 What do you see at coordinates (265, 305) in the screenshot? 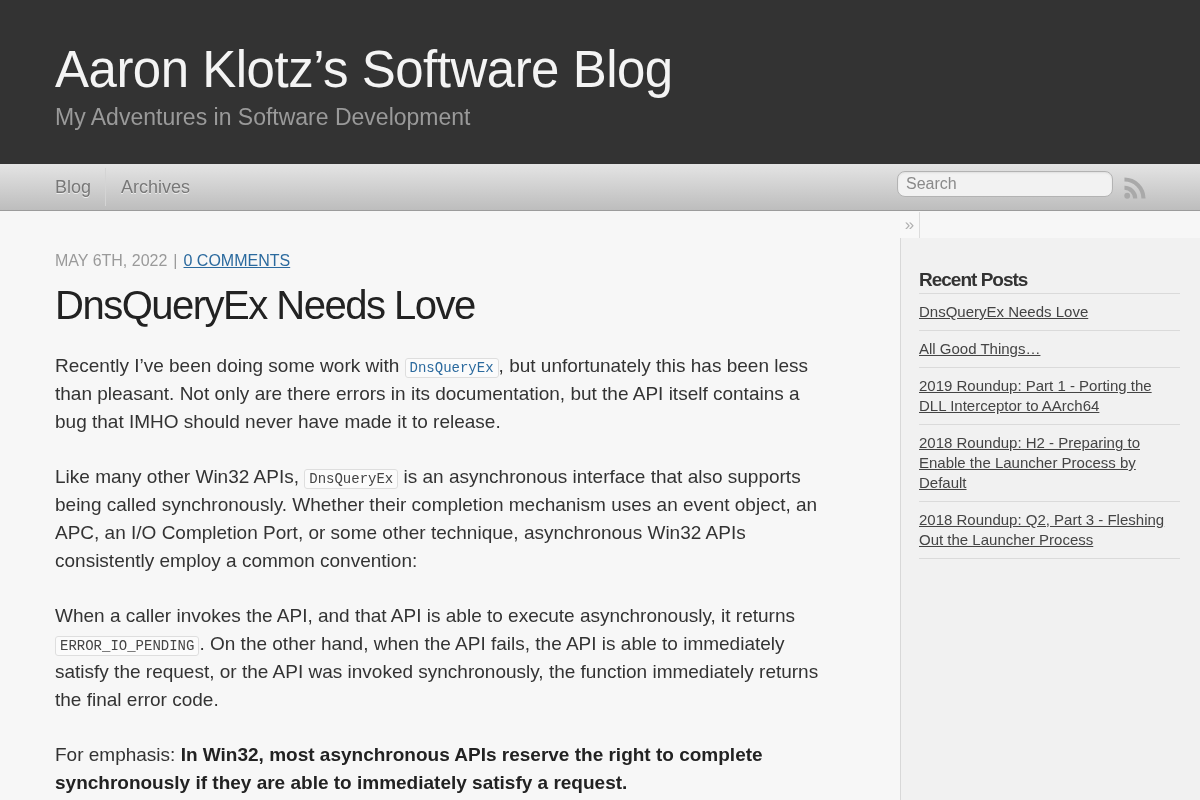
I see `post-title: DnsQueryEx Needs Love` at bounding box center [265, 305].